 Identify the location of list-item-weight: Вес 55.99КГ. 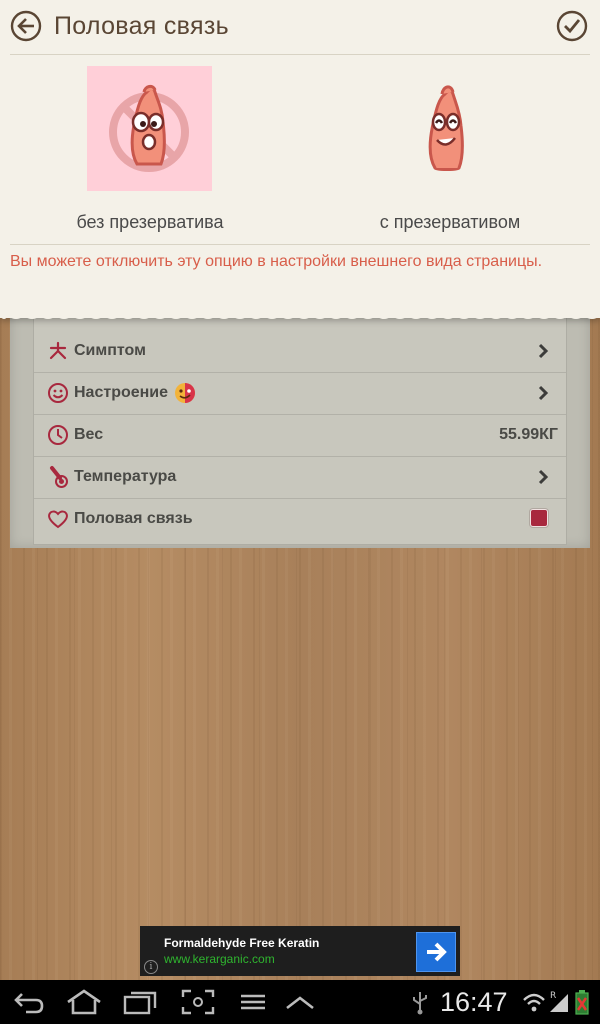
(300, 435).